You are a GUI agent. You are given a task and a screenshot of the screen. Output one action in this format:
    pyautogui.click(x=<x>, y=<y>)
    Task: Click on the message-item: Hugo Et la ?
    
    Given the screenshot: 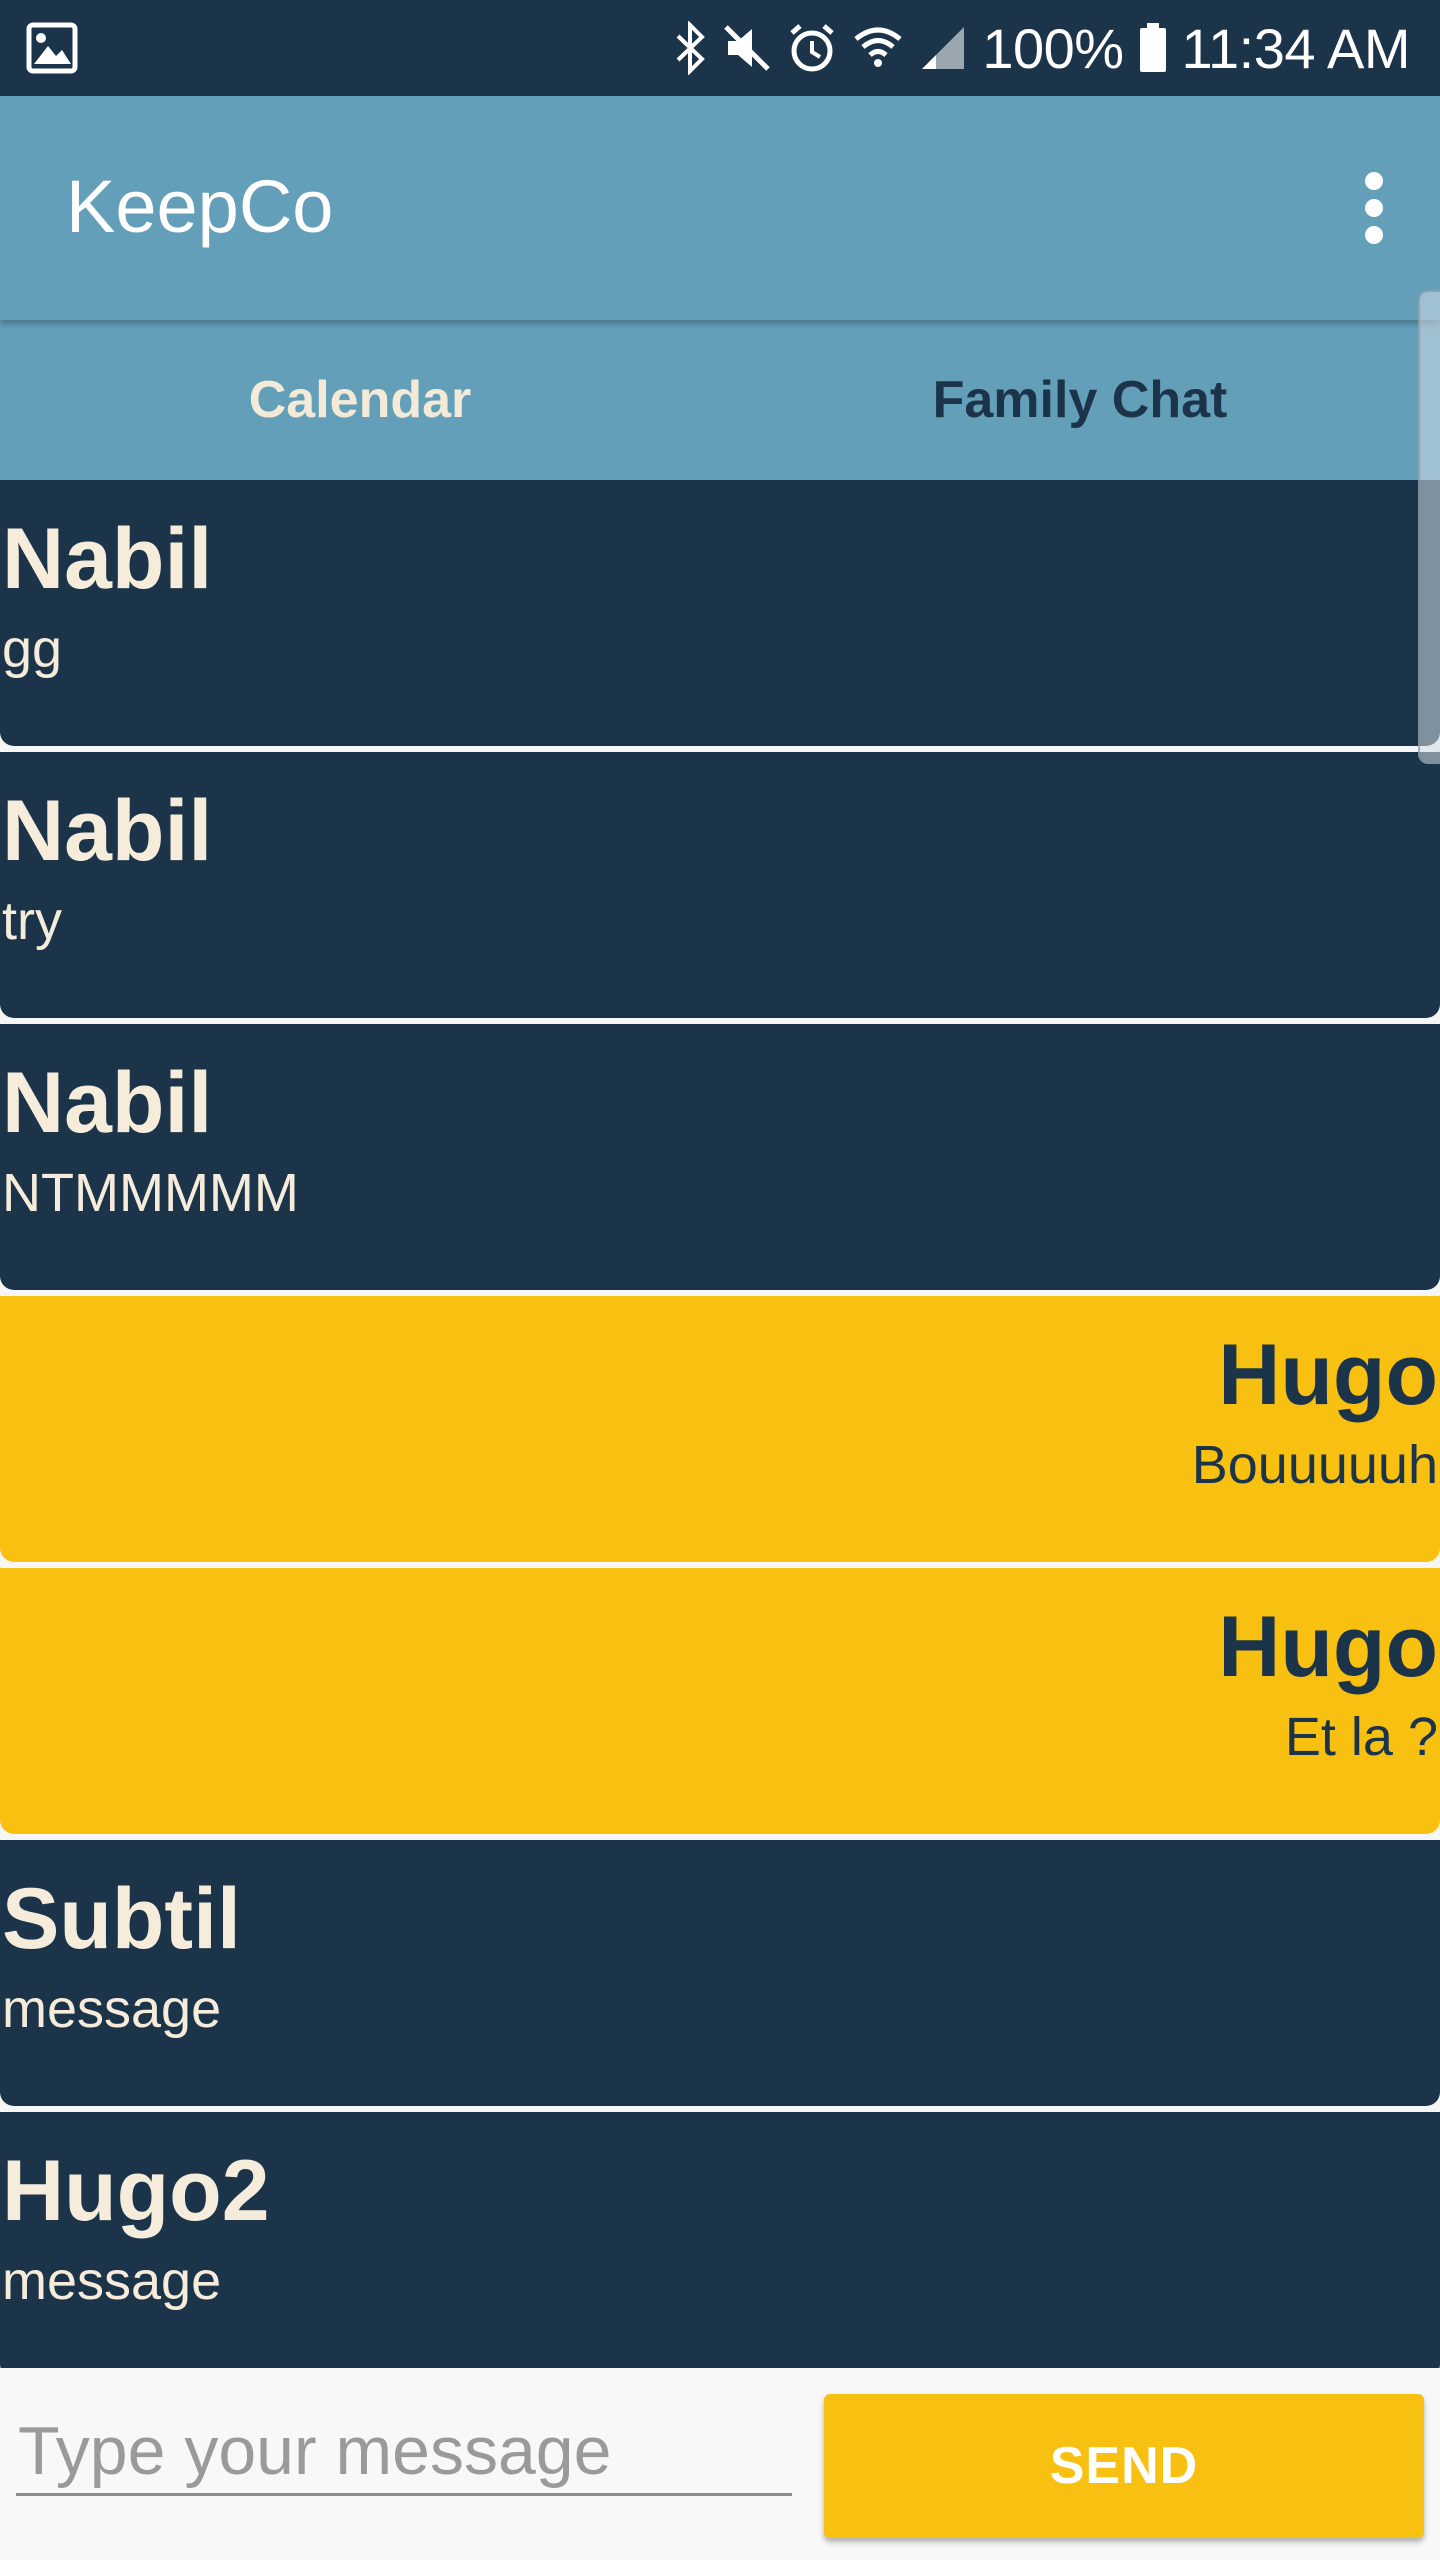 What is the action you would take?
    pyautogui.click(x=720, y=1701)
    